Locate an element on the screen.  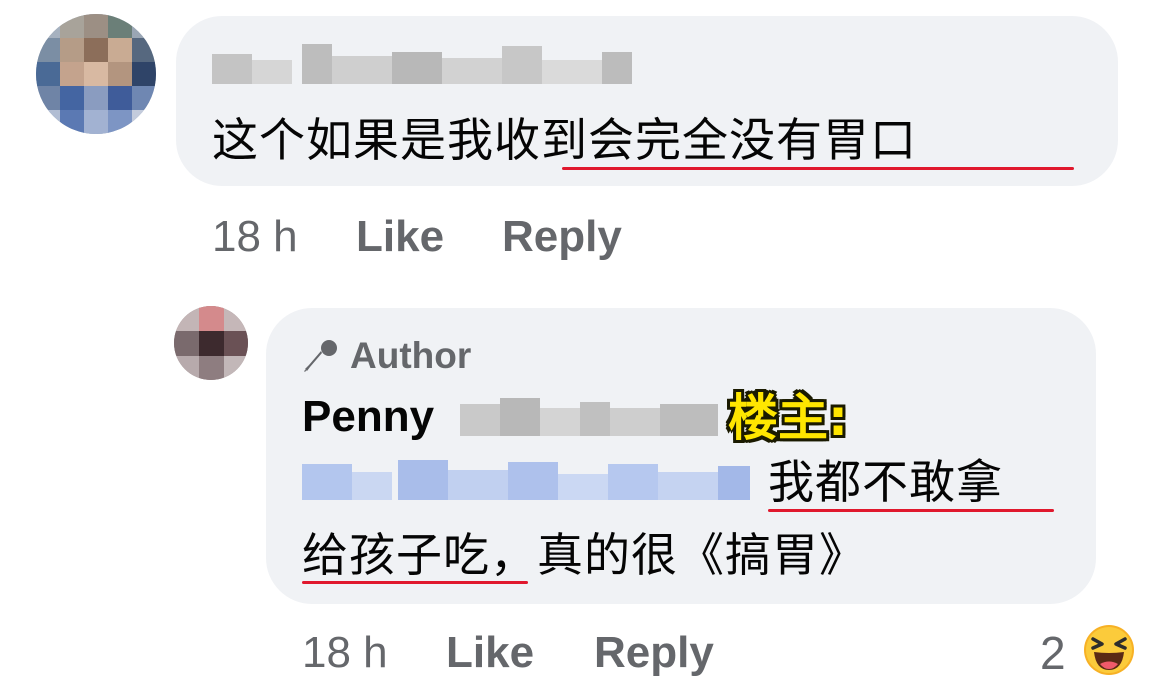
reply-text-underlined: 给孩子吃 is located at coordinates (396, 555).